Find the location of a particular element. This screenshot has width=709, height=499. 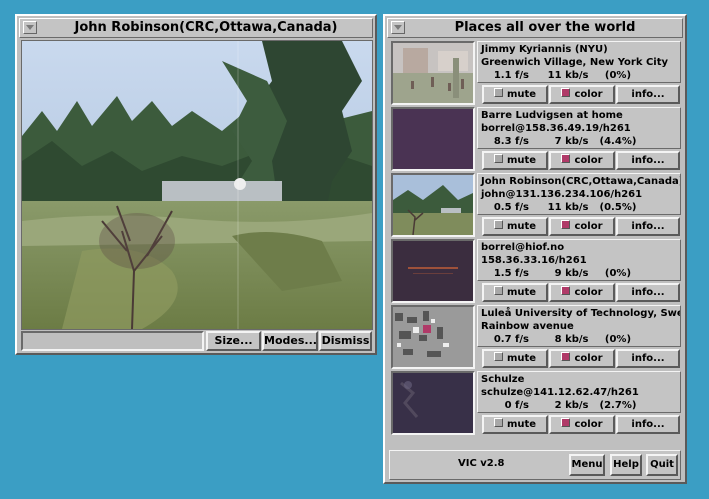

video-window-title: John Robinson(CRC,Ottawa,Canada) is located at coordinates (206, 27).